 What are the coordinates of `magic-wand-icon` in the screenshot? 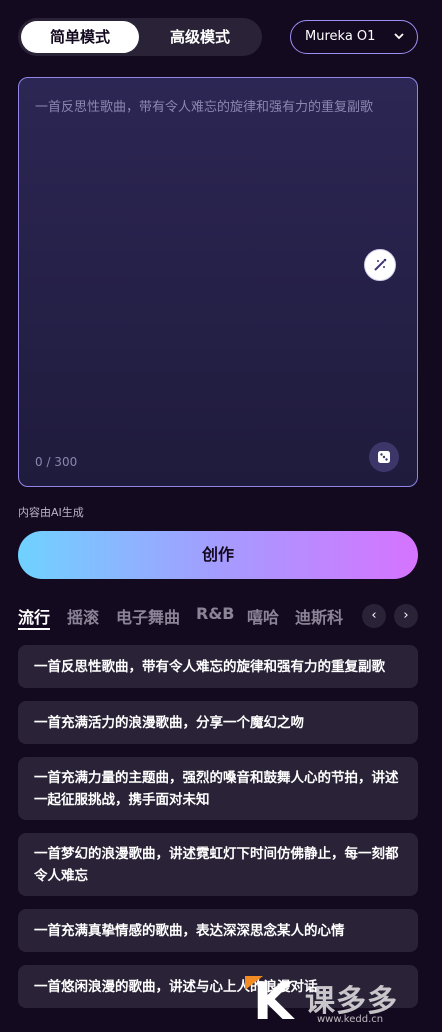 It's located at (380, 265).